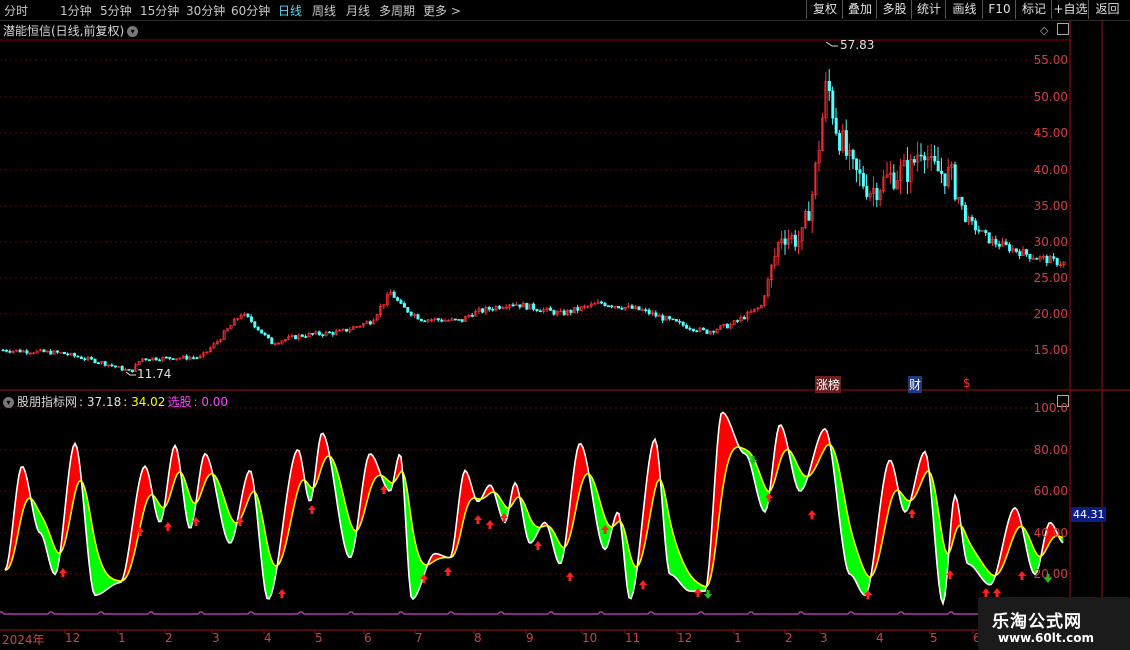 The width and height of the screenshot is (1130, 650). What do you see at coordinates (1088, 514) in the screenshot?
I see `current-value-tag: 44.31` at bounding box center [1088, 514].